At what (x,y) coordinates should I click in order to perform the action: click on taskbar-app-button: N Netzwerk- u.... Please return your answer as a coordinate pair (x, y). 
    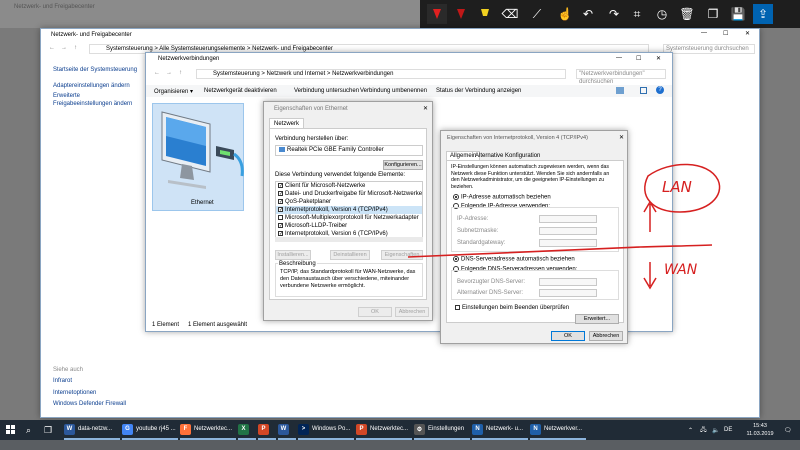
    Looking at the image, I should click on (500, 430).